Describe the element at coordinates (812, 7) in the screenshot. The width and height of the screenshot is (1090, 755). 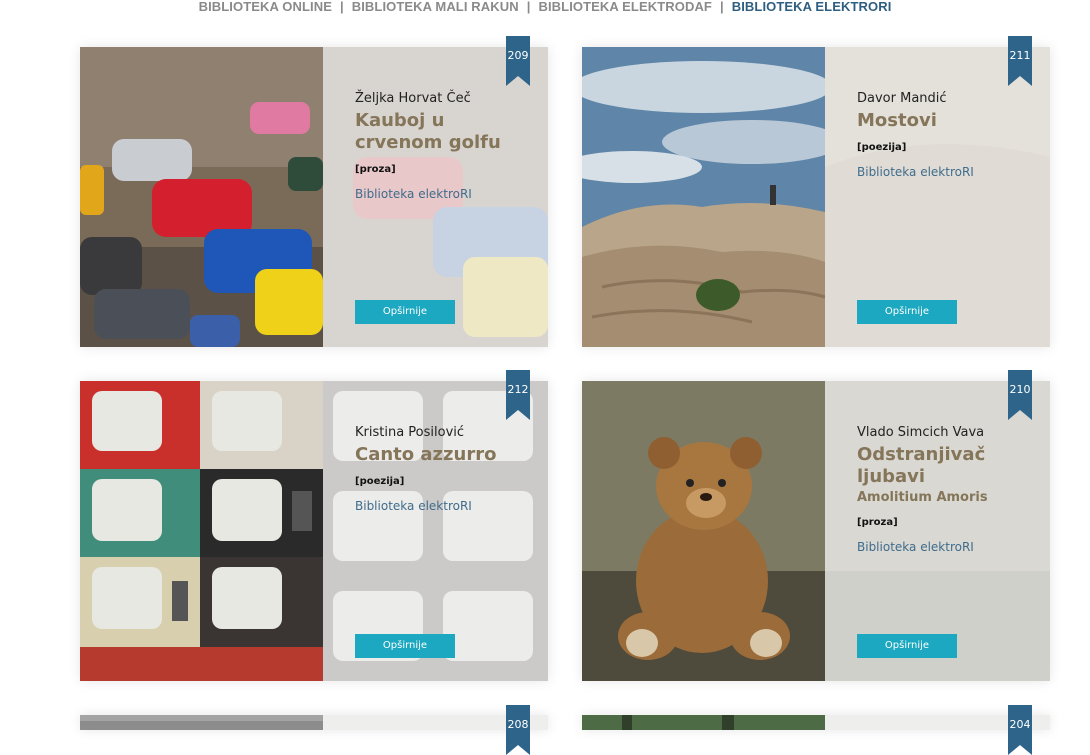
I see `nav-biblioteka-elektrori: BIBLIOTEKA ELEKTRORI` at that location.